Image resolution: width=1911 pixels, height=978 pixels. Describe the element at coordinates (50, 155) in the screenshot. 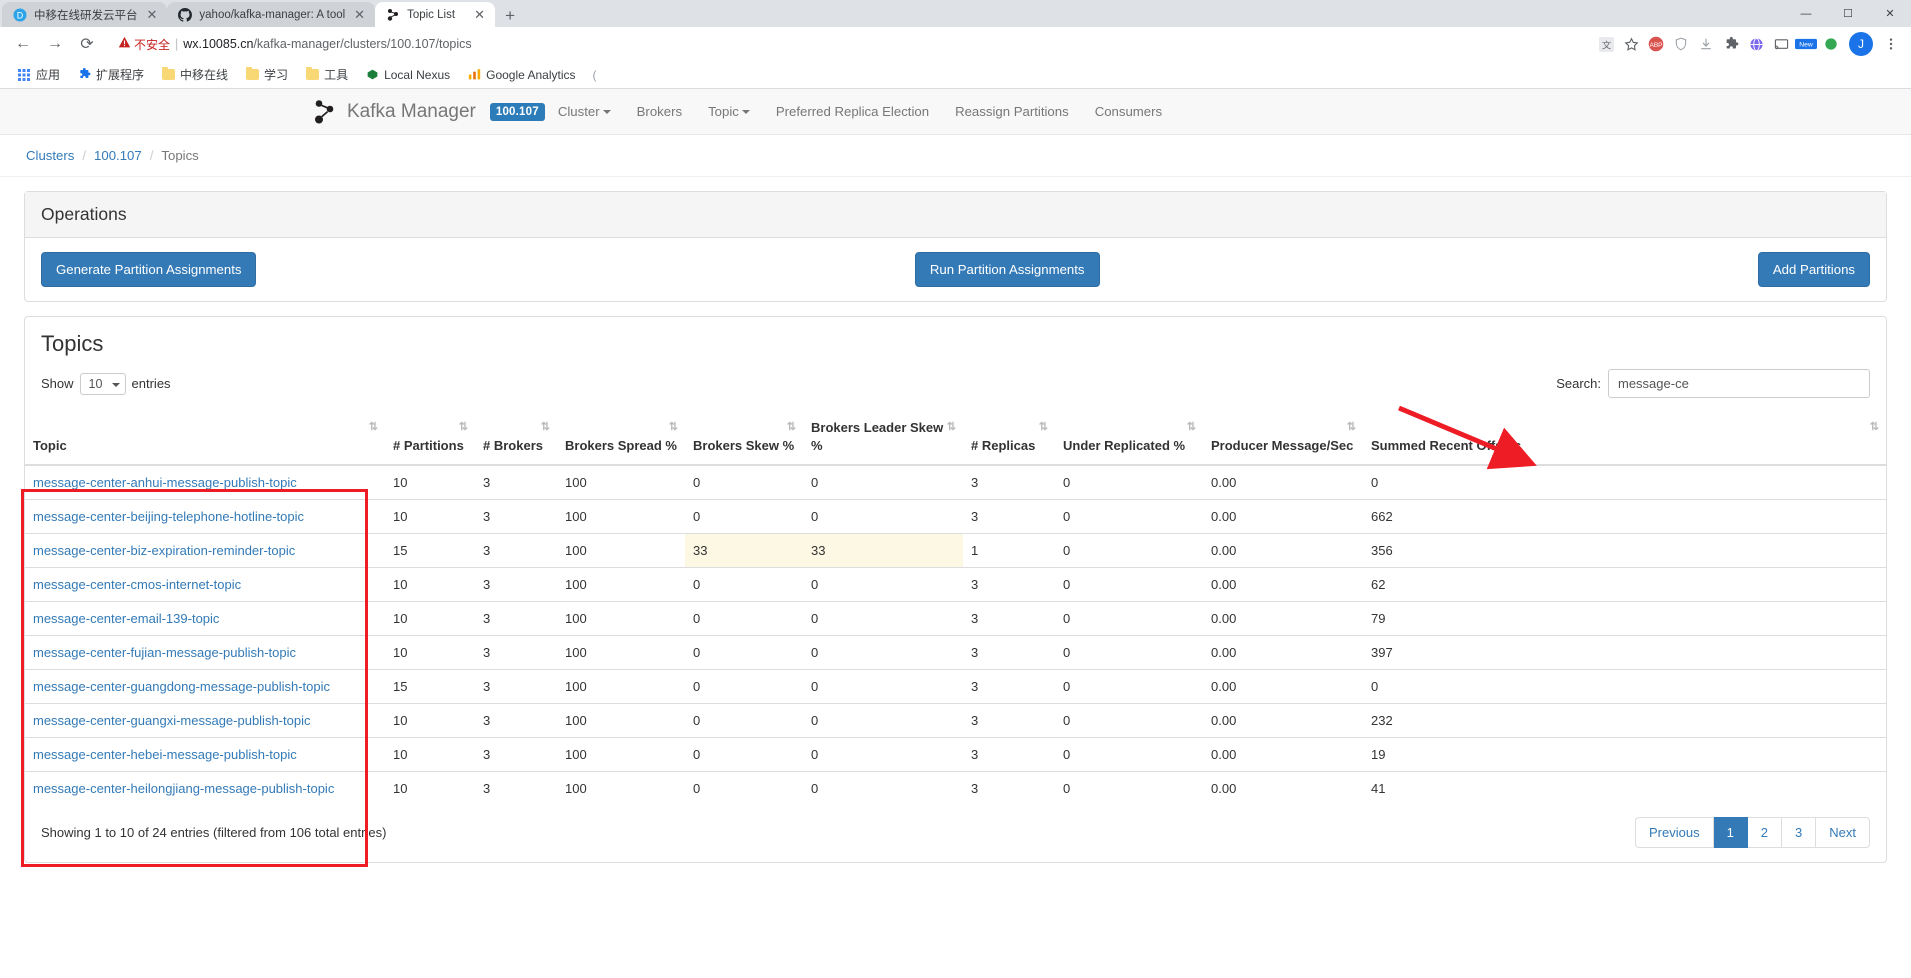

I see `breadcrumb-item-clusters: Clusters` at that location.